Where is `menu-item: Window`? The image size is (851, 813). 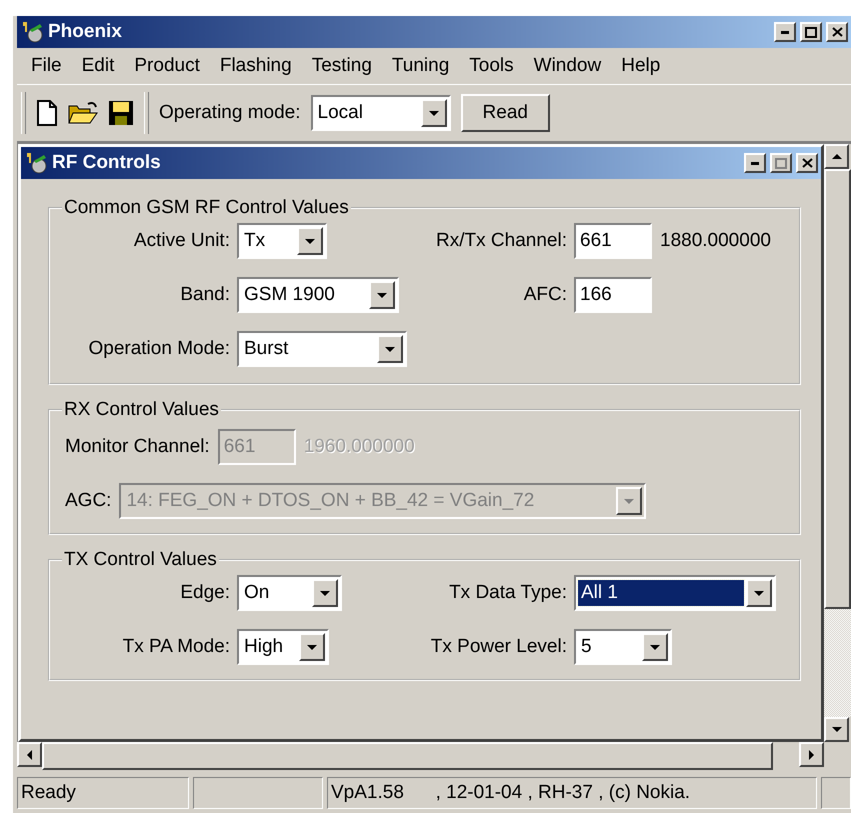
menu-item: Window is located at coordinates (568, 66).